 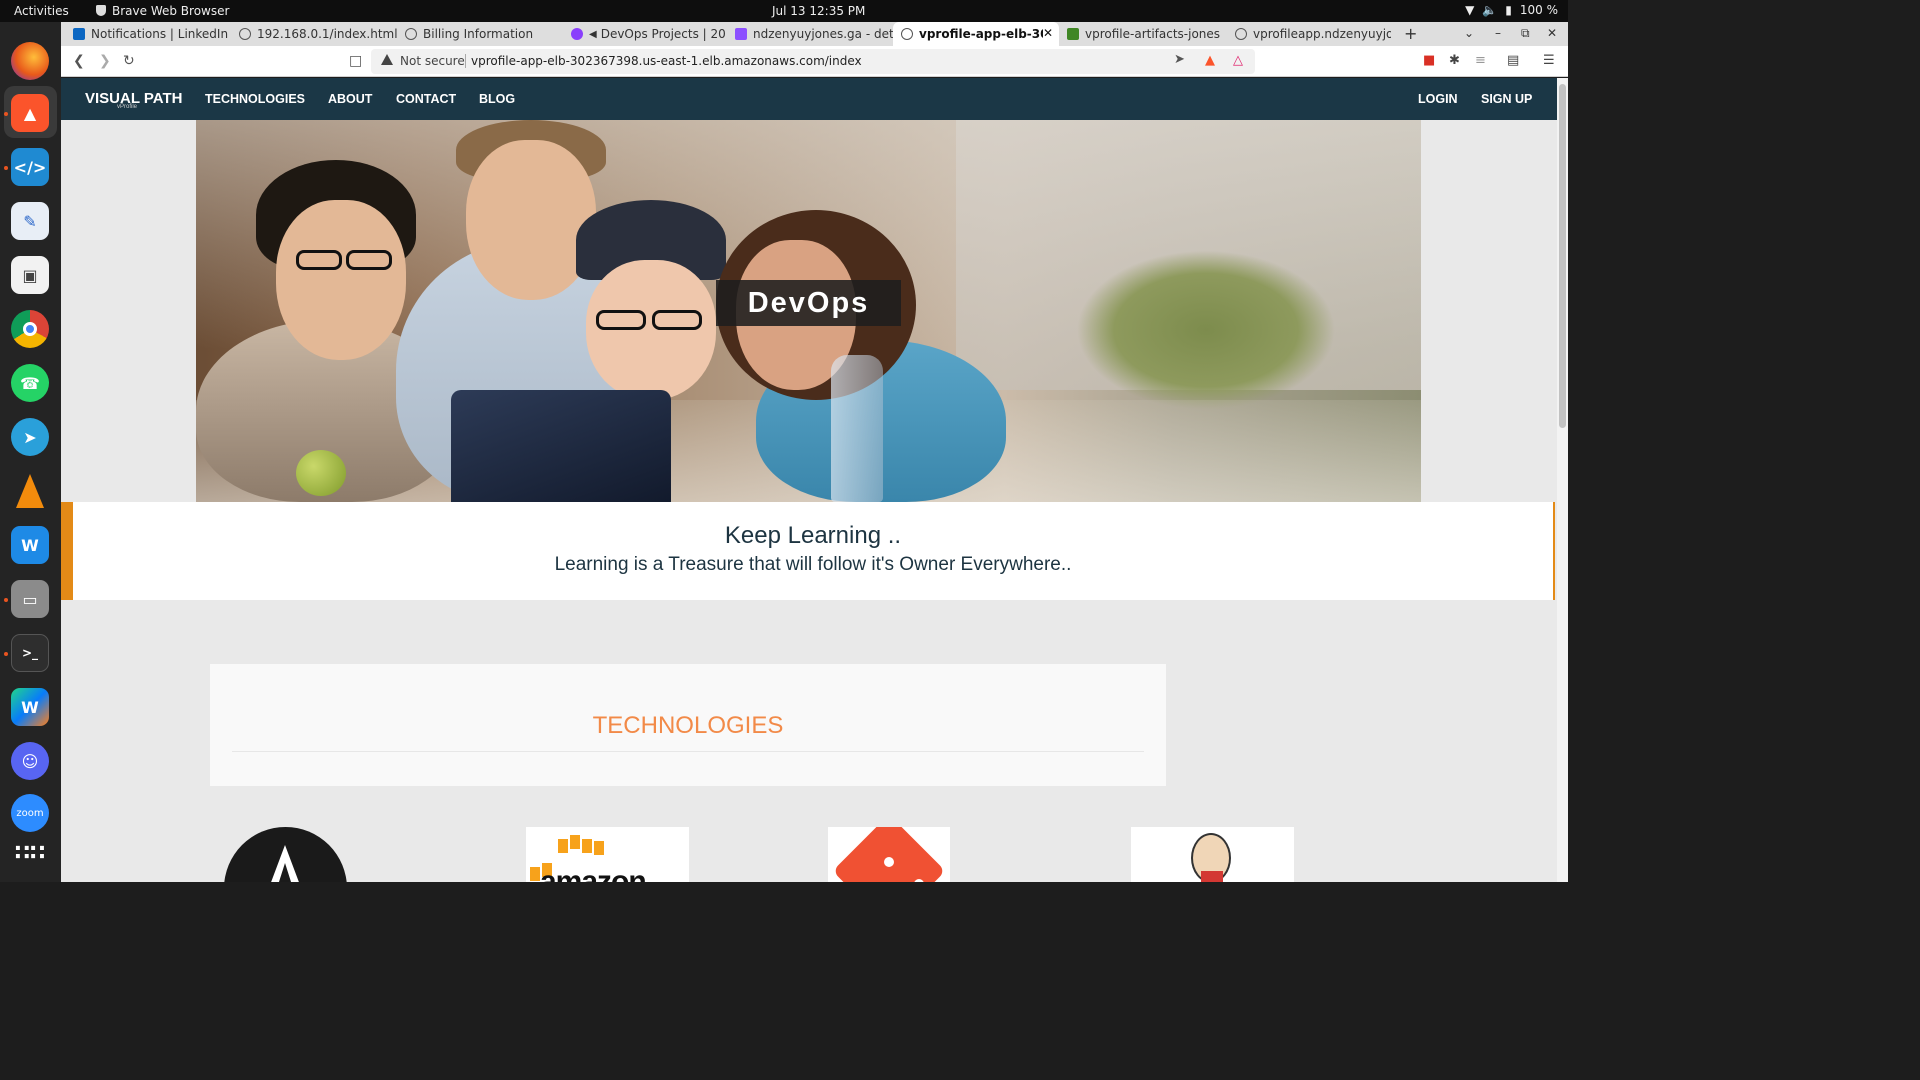 I want to click on quote-heading: Keep Learning .., so click(x=813, y=535).